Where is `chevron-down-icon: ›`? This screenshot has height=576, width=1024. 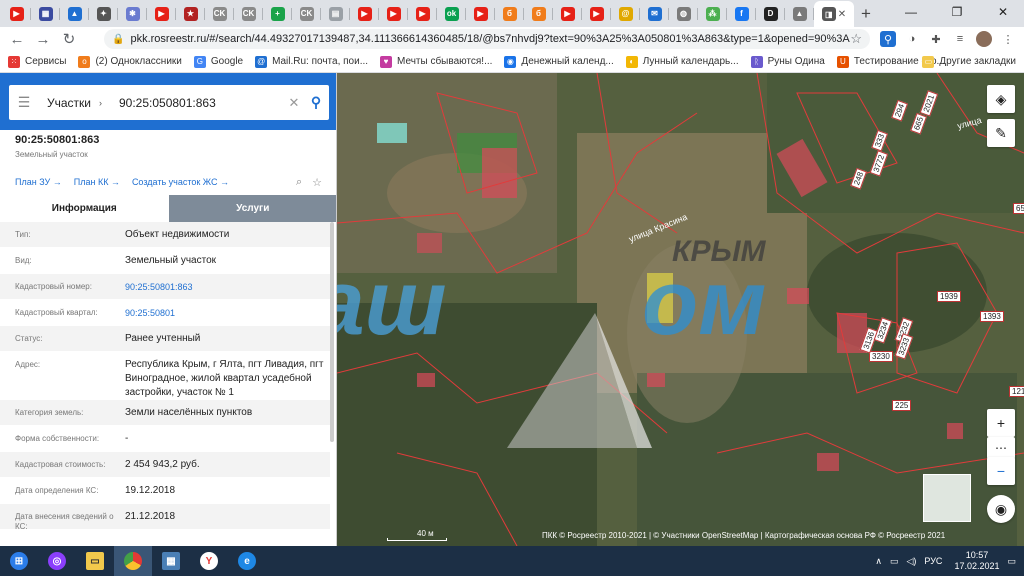 chevron-down-icon: › is located at coordinates (106, 103).